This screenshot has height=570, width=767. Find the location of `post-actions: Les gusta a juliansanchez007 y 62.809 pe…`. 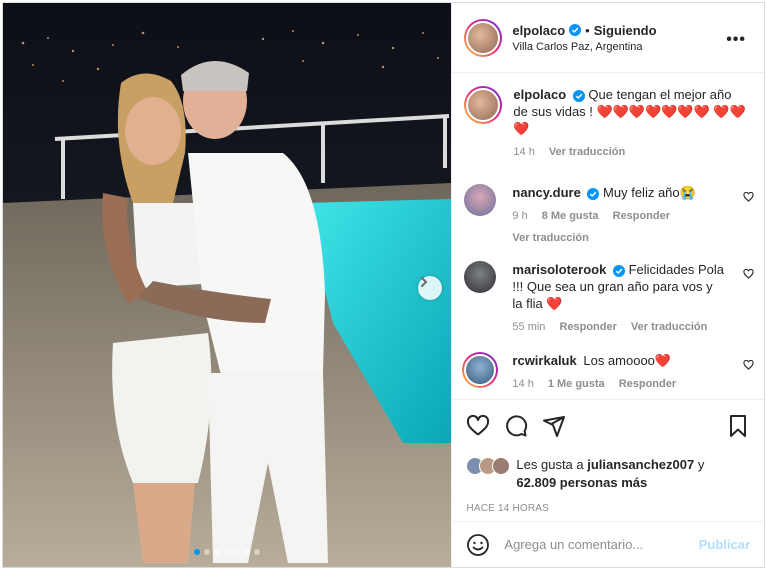

post-actions: Les gusta a juliansanchez007 y 62.809 pe… is located at coordinates (608, 456).